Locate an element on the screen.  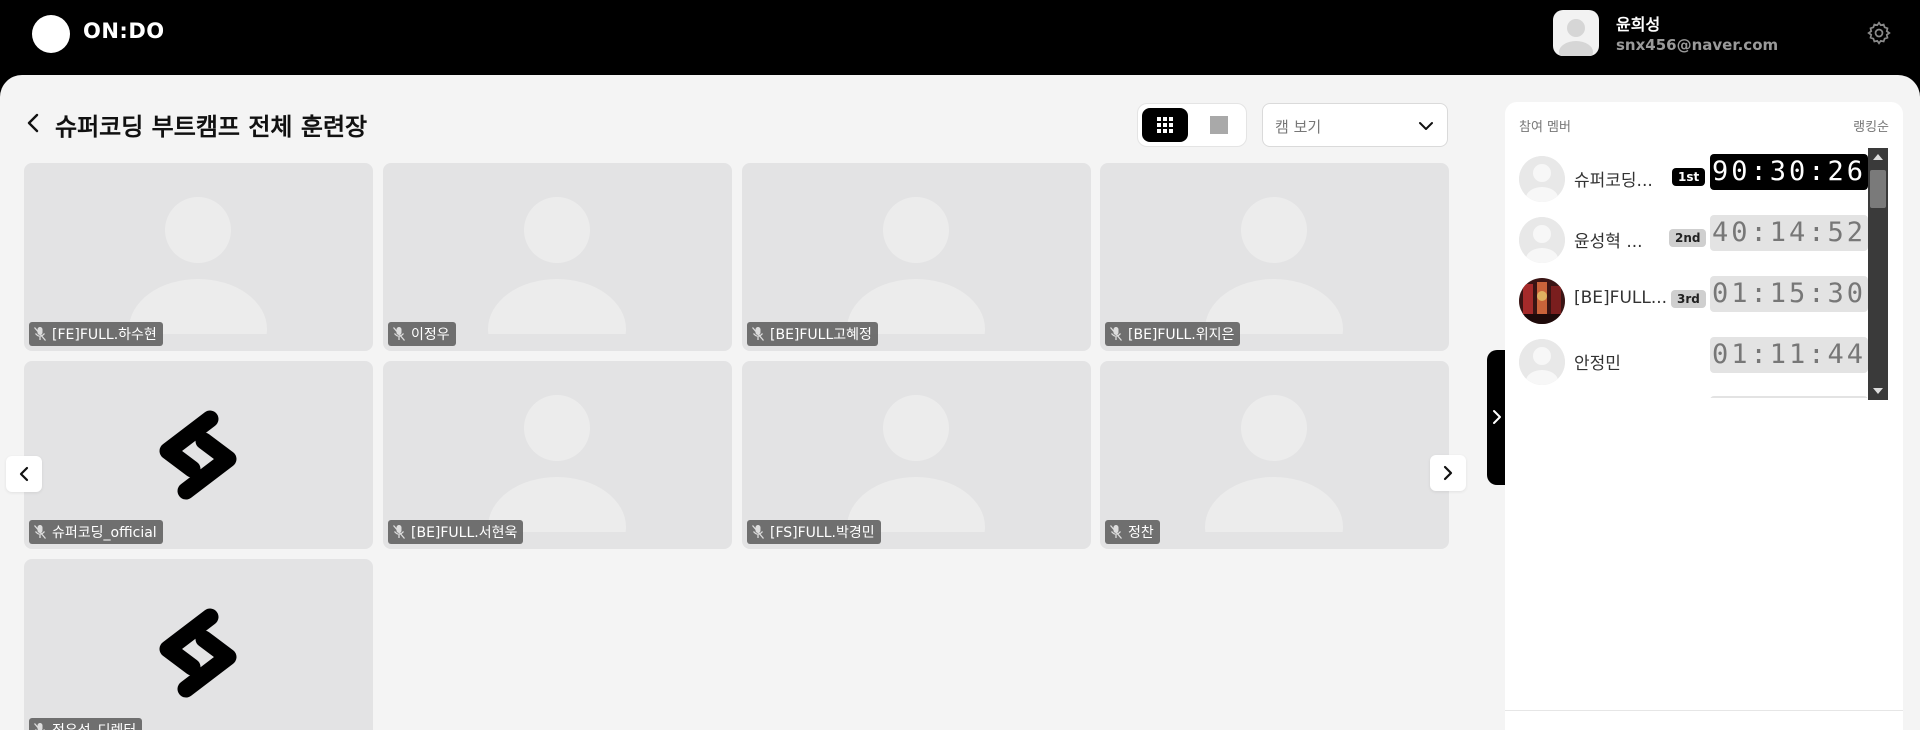
profile-photo-icon is located at coordinates (1542, 301).